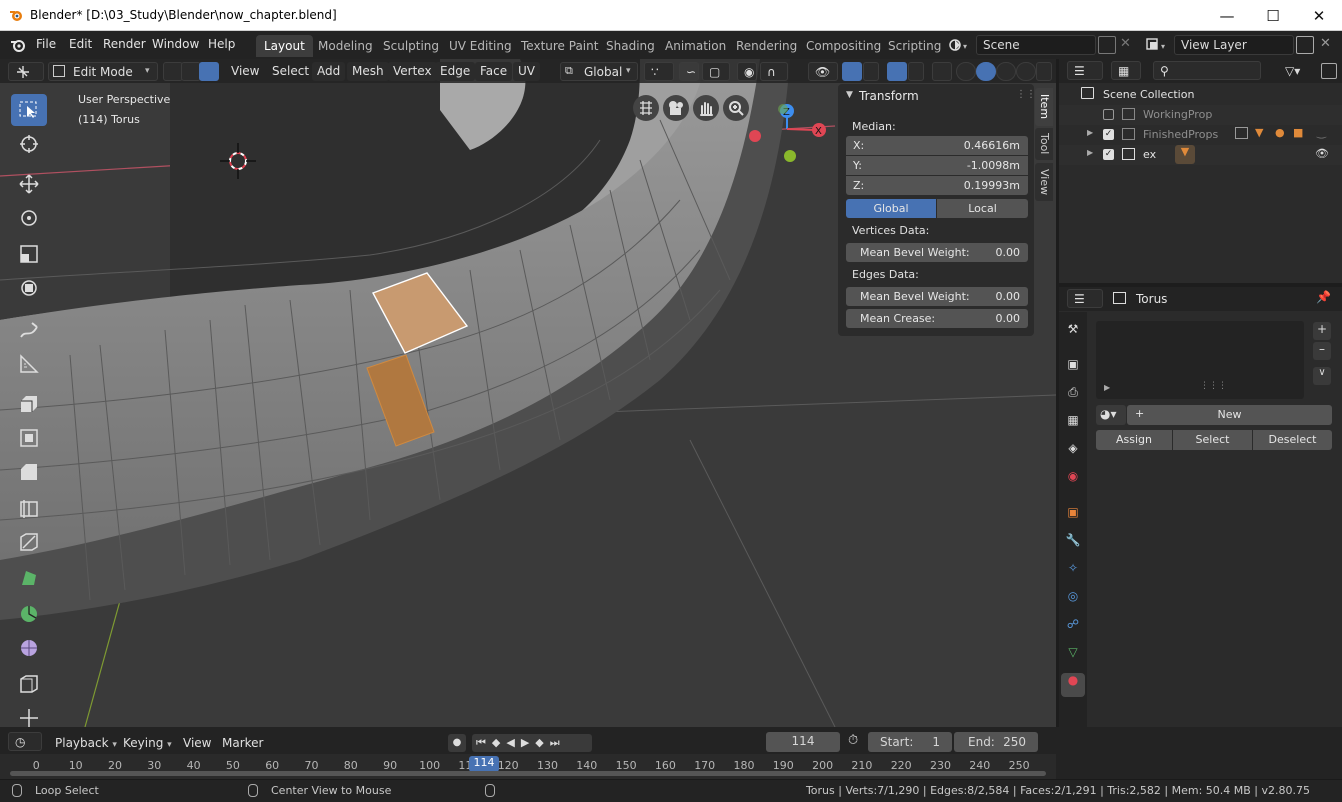  What do you see at coordinates (1200, 155) in the screenshot?
I see `outliner-row-ex: ▶ ✓ ex ▼ 👁` at bounding box center [1200, 155].